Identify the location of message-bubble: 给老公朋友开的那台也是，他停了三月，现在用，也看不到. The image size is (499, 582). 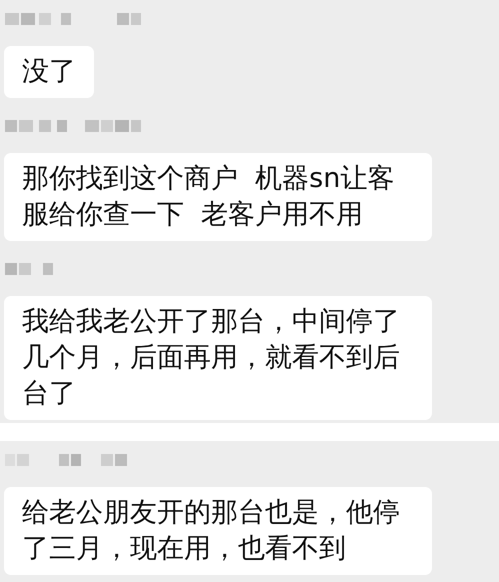
(218, 531).